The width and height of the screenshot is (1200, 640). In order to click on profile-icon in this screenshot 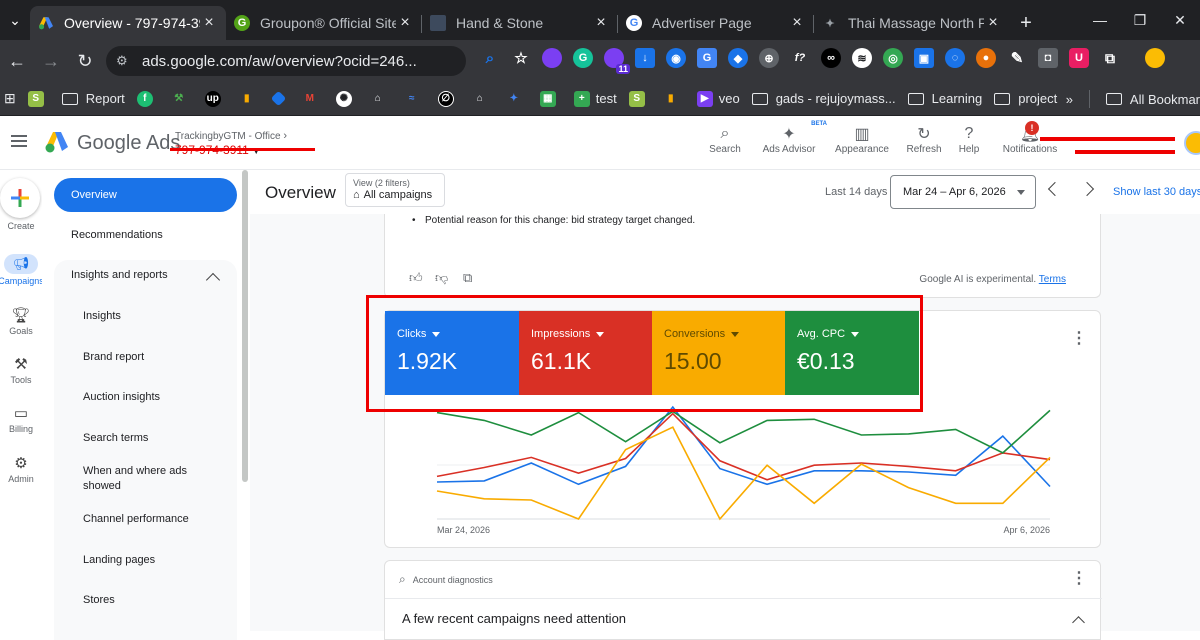, I will do `click(1155, 58)`.